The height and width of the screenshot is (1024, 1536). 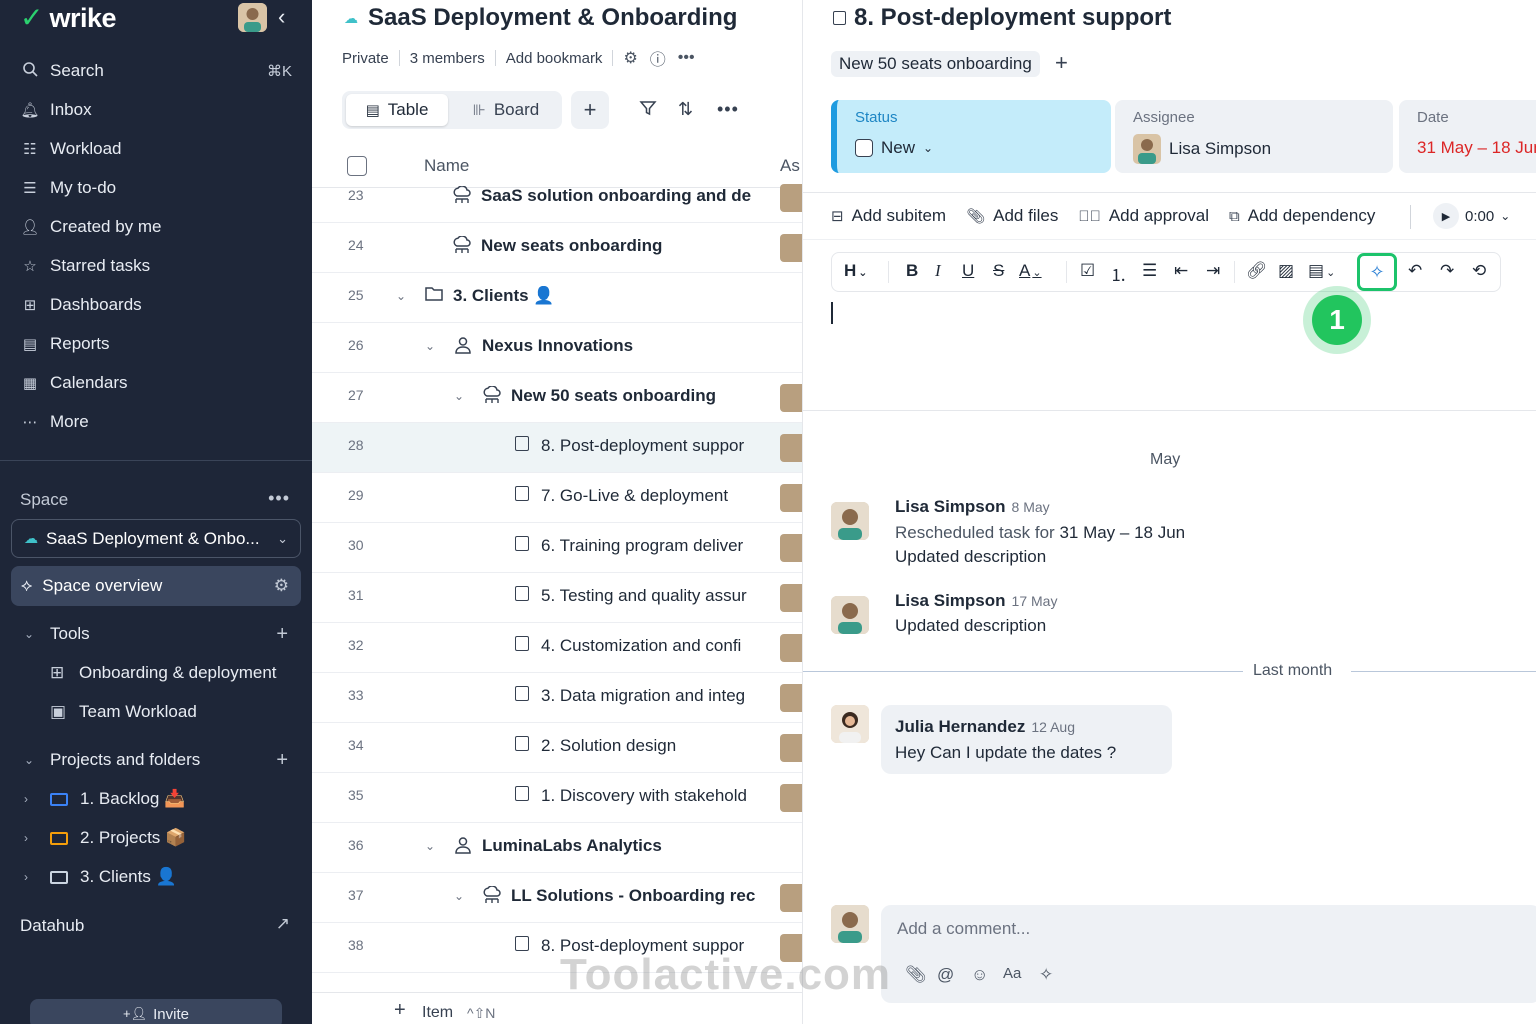 I want to click on nav-search: Search ⌘K, so click(x=156, y=71).